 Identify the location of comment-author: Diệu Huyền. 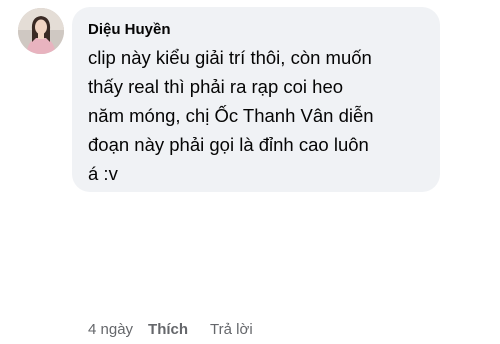
(257, 30).